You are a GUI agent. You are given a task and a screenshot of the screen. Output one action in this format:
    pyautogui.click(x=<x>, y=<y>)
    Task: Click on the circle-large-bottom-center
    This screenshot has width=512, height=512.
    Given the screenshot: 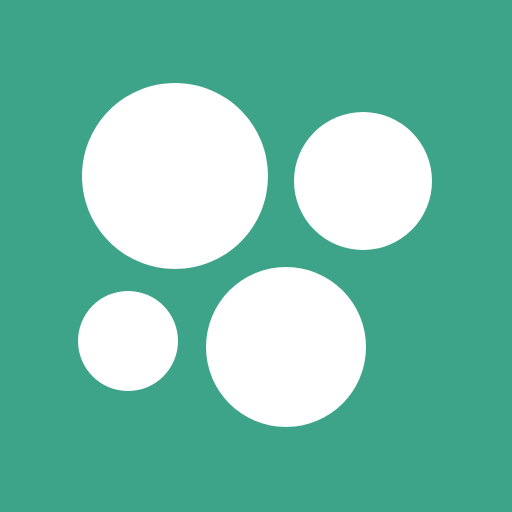 What is the action you would take?
    pyautogui.click(x=286, y=347)
    